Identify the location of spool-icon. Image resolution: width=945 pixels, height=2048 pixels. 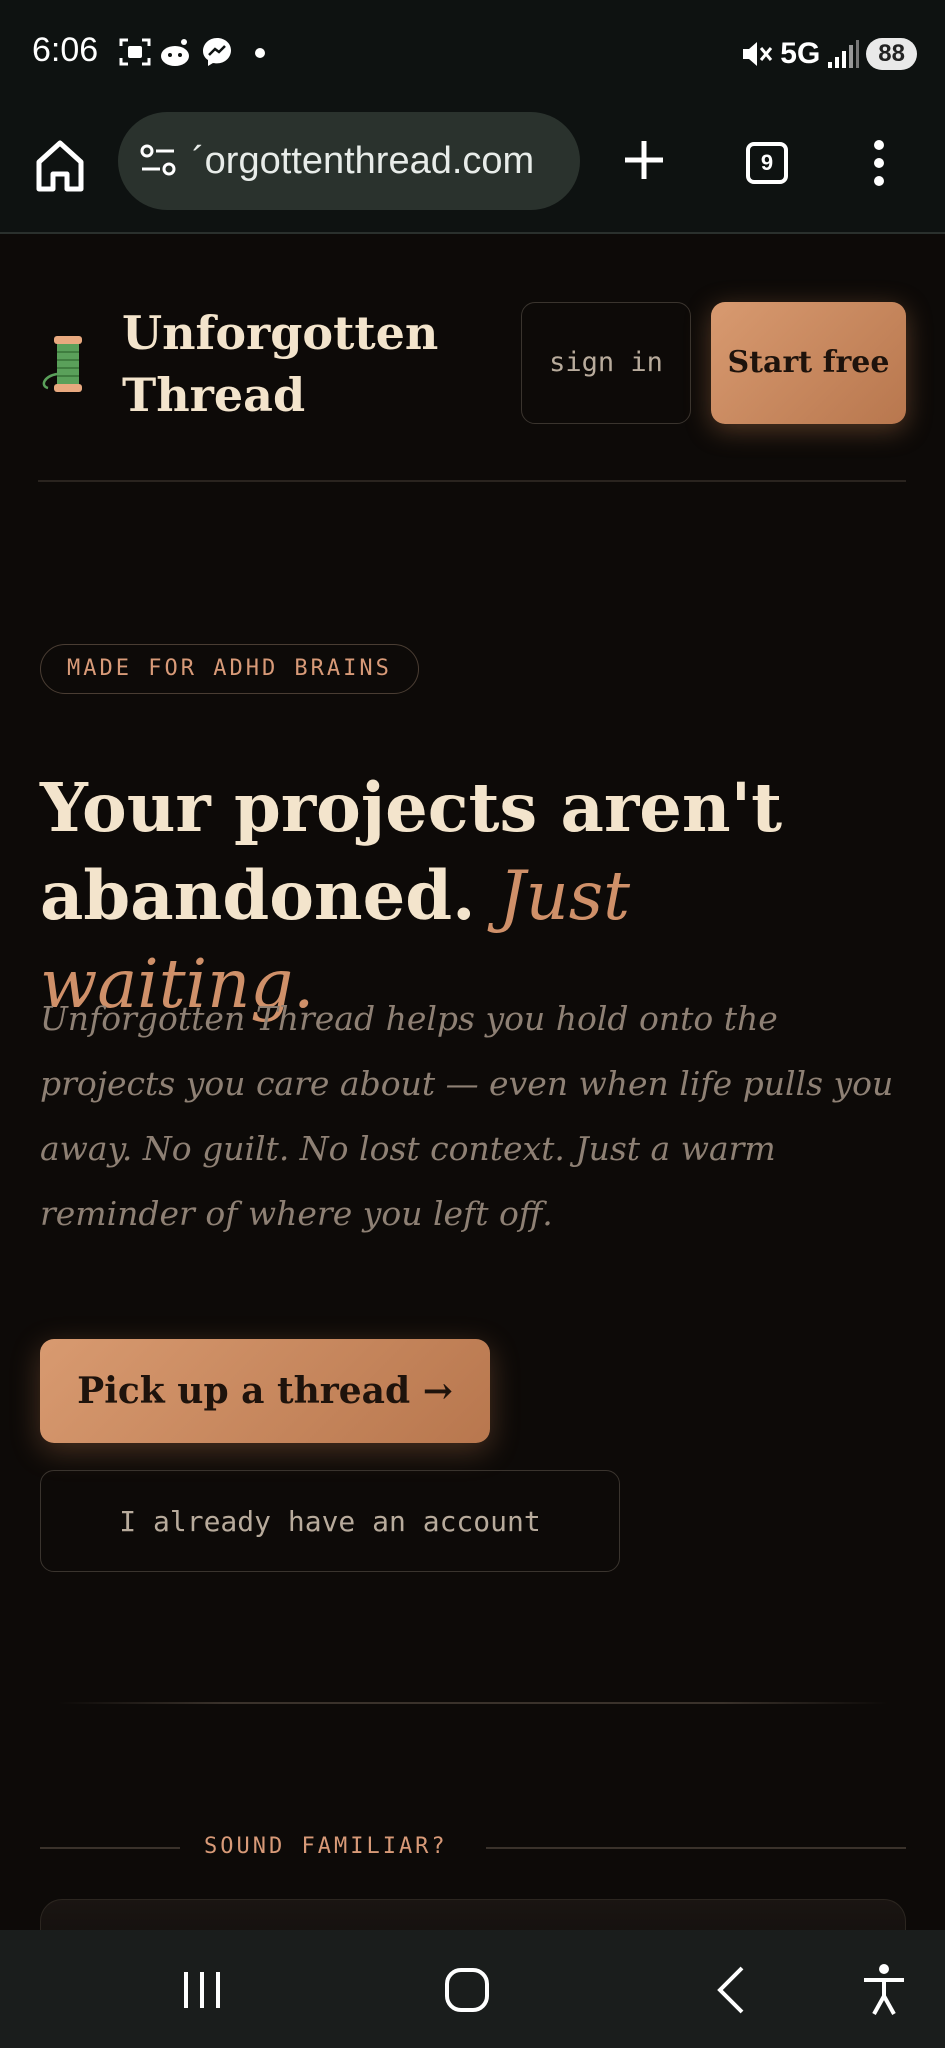
(62, 364).